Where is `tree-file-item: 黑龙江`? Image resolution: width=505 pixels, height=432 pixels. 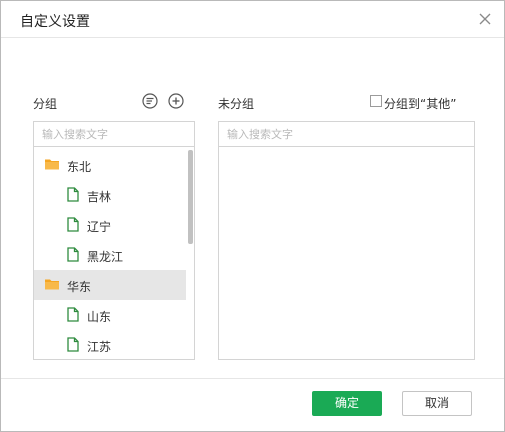 tree-file-item: 黑龙江 is located at coordinates (110, 255).